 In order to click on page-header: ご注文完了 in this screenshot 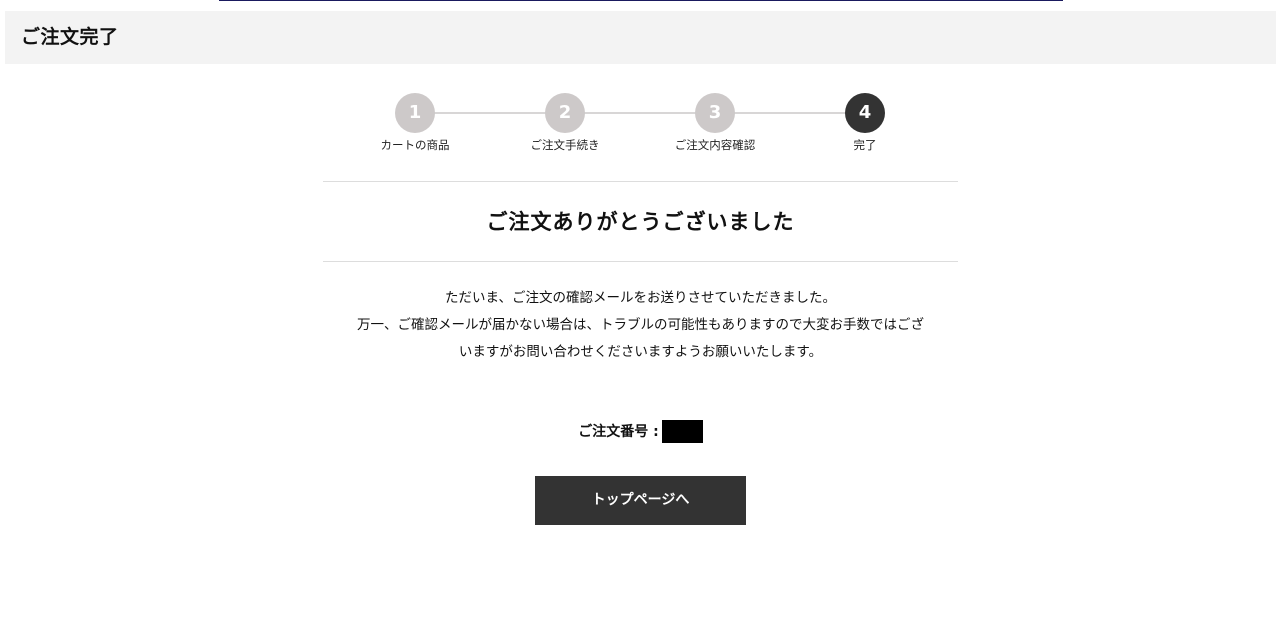, I will do `click(640, 37)`.